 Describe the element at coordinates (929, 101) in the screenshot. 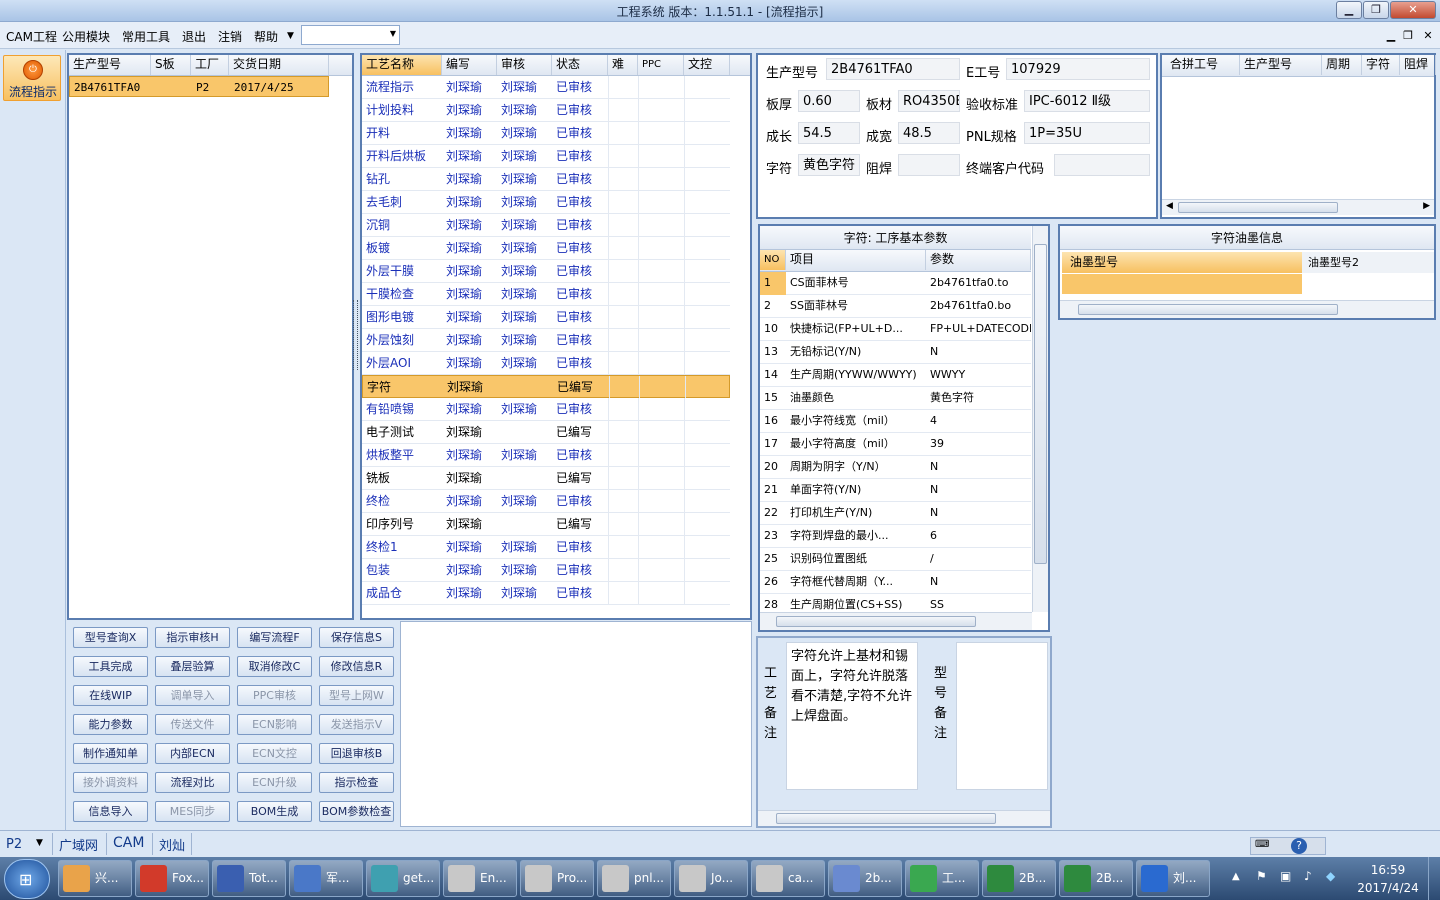

I see `field-material: RO4350B` at that location.